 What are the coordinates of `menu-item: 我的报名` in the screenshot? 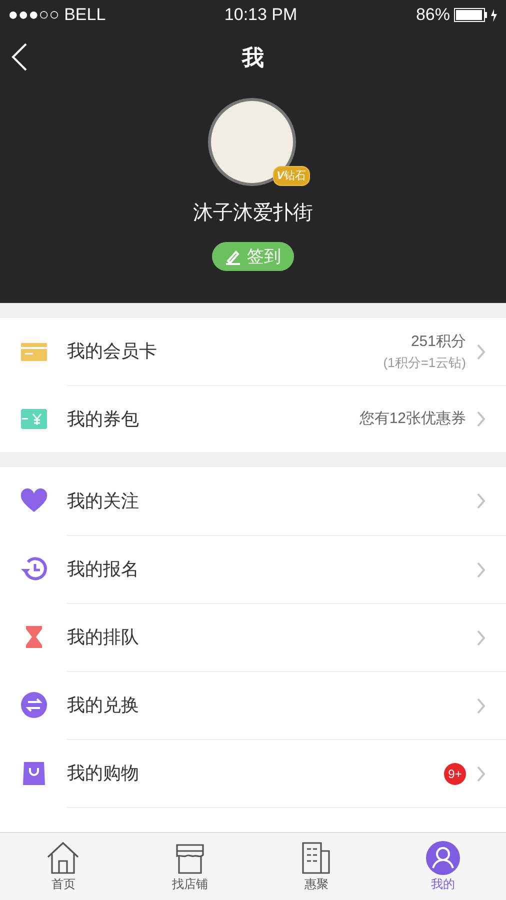 It's located at (253, 569).